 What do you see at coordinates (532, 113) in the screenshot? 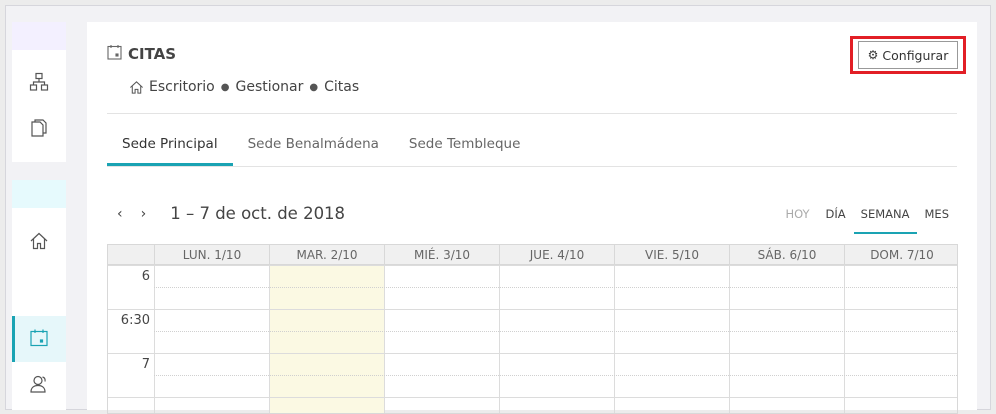
I see `header-divider` at bounding box center [532, 113].